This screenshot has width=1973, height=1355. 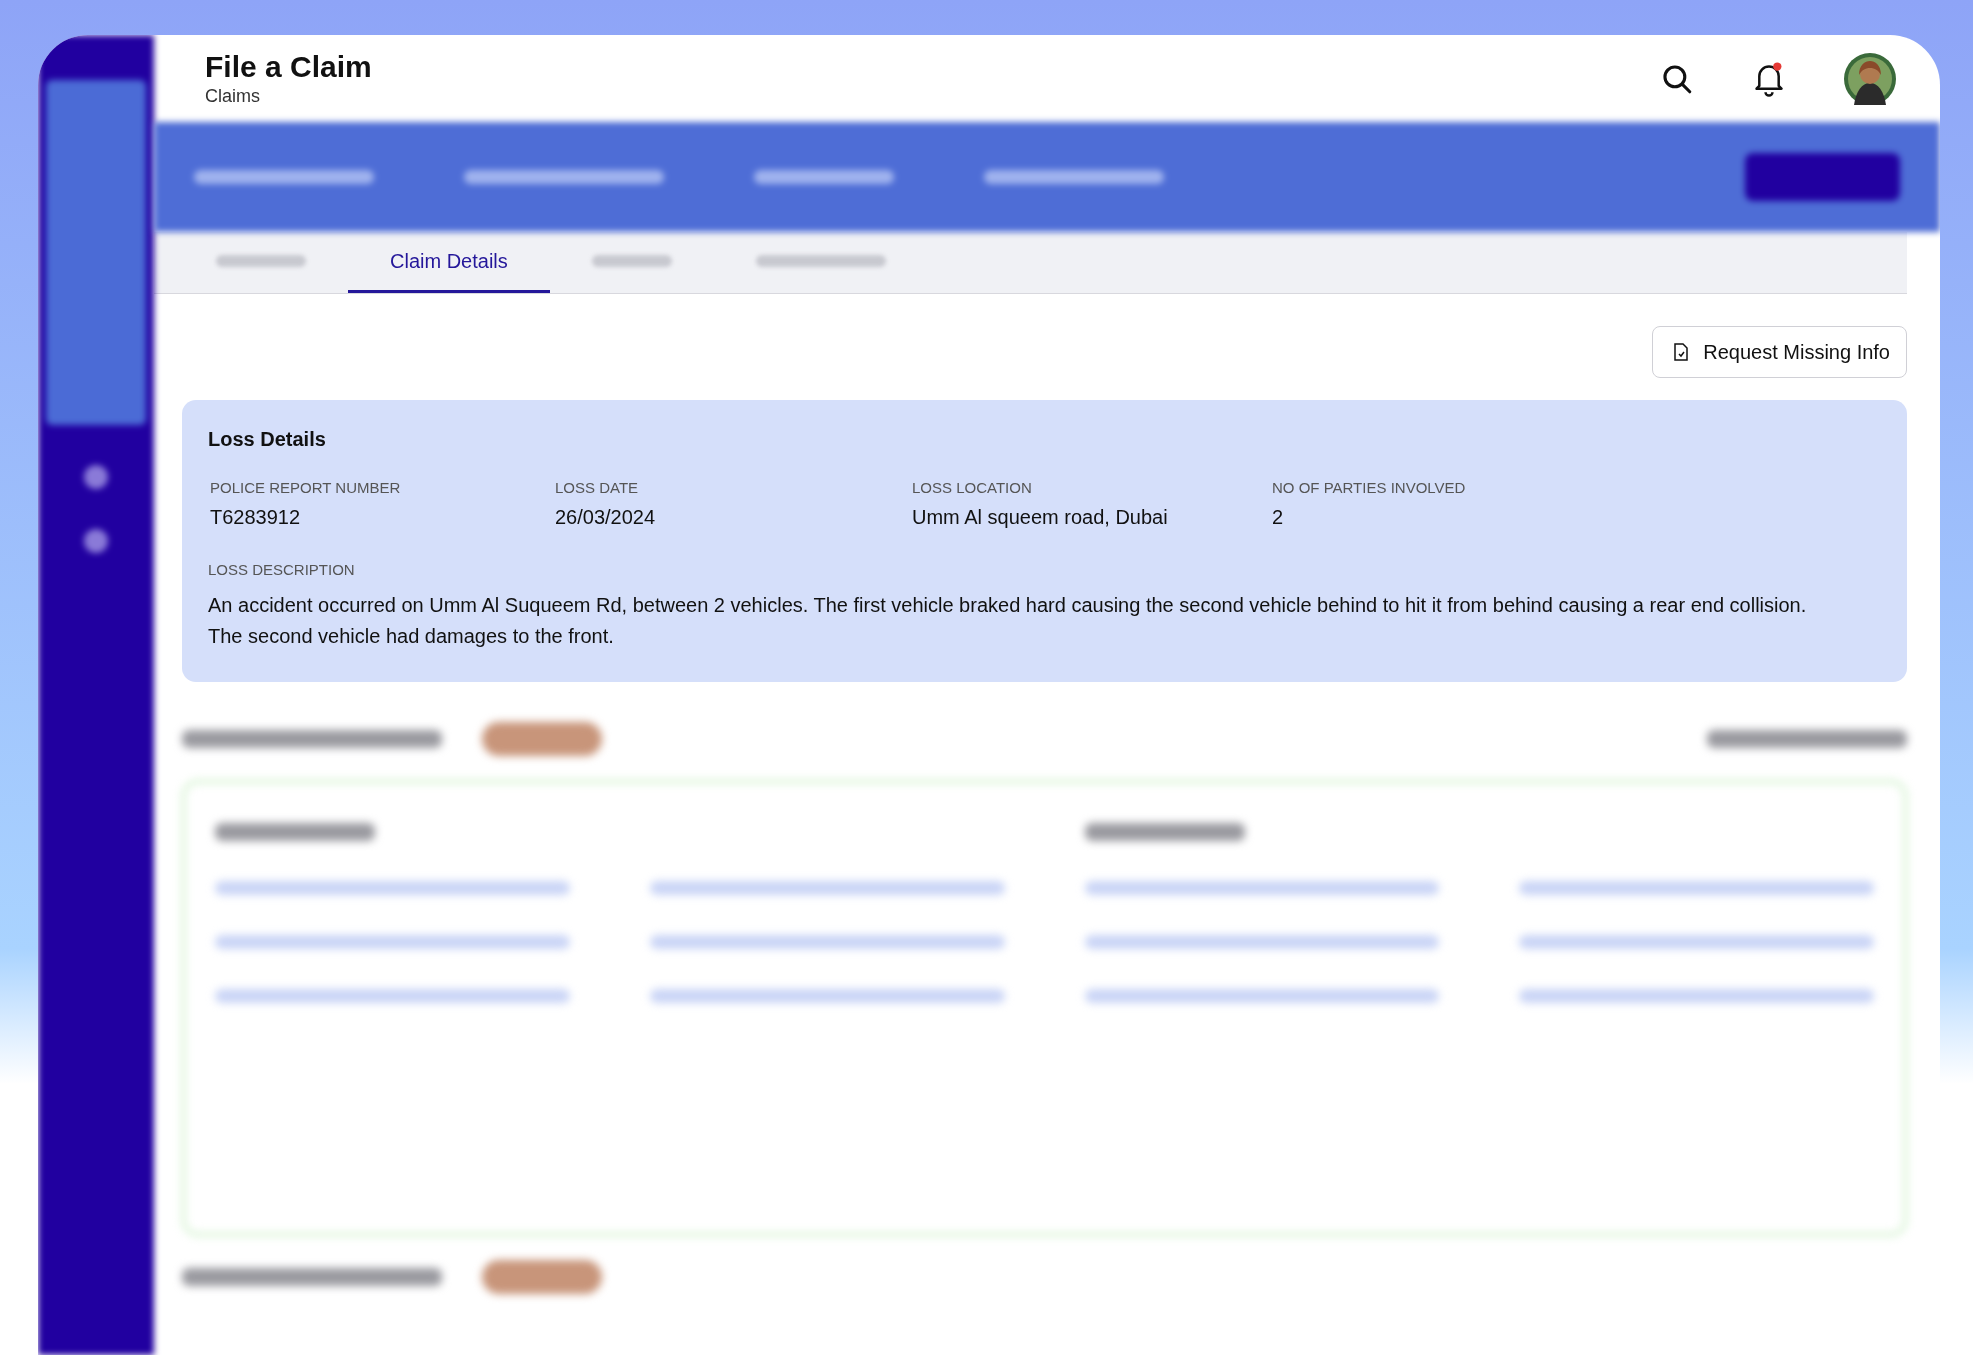 I want to click on field-value: T6283912, so click(x=256, y=517).